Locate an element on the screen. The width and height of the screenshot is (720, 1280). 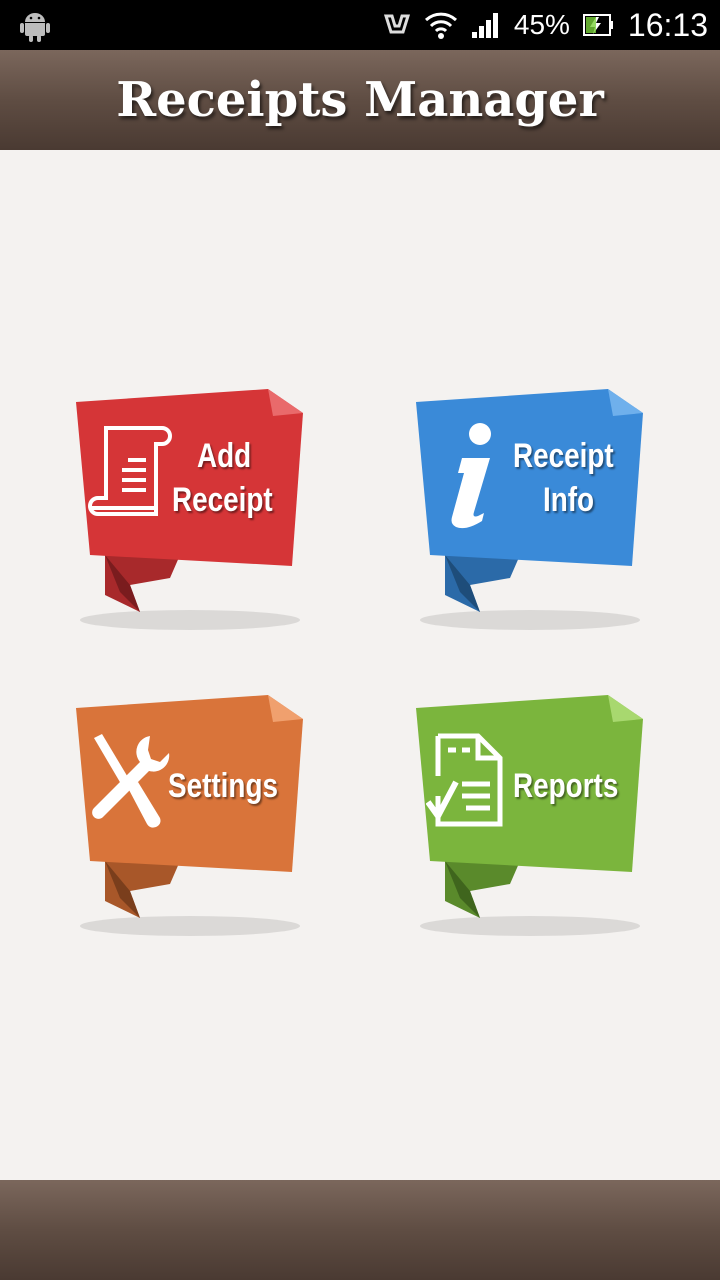
wrench-screwdriver-icon is located at coordinates (131, 781).